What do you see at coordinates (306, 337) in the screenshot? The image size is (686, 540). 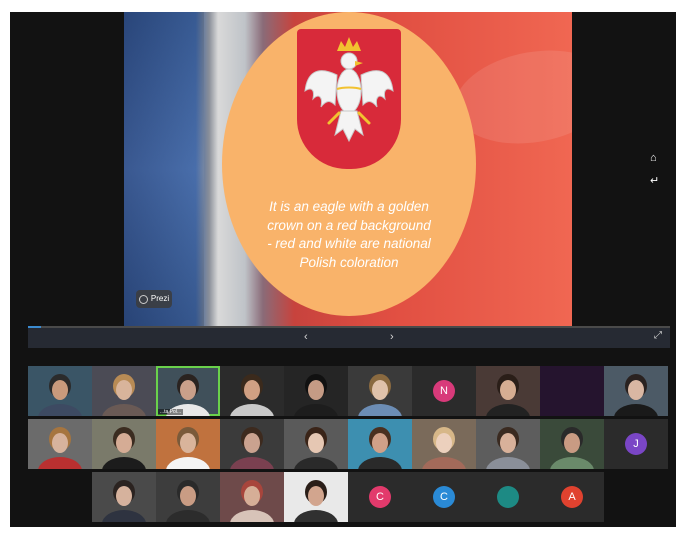 I see `previous-page-button: ‹` at bounding box center [306, 337].